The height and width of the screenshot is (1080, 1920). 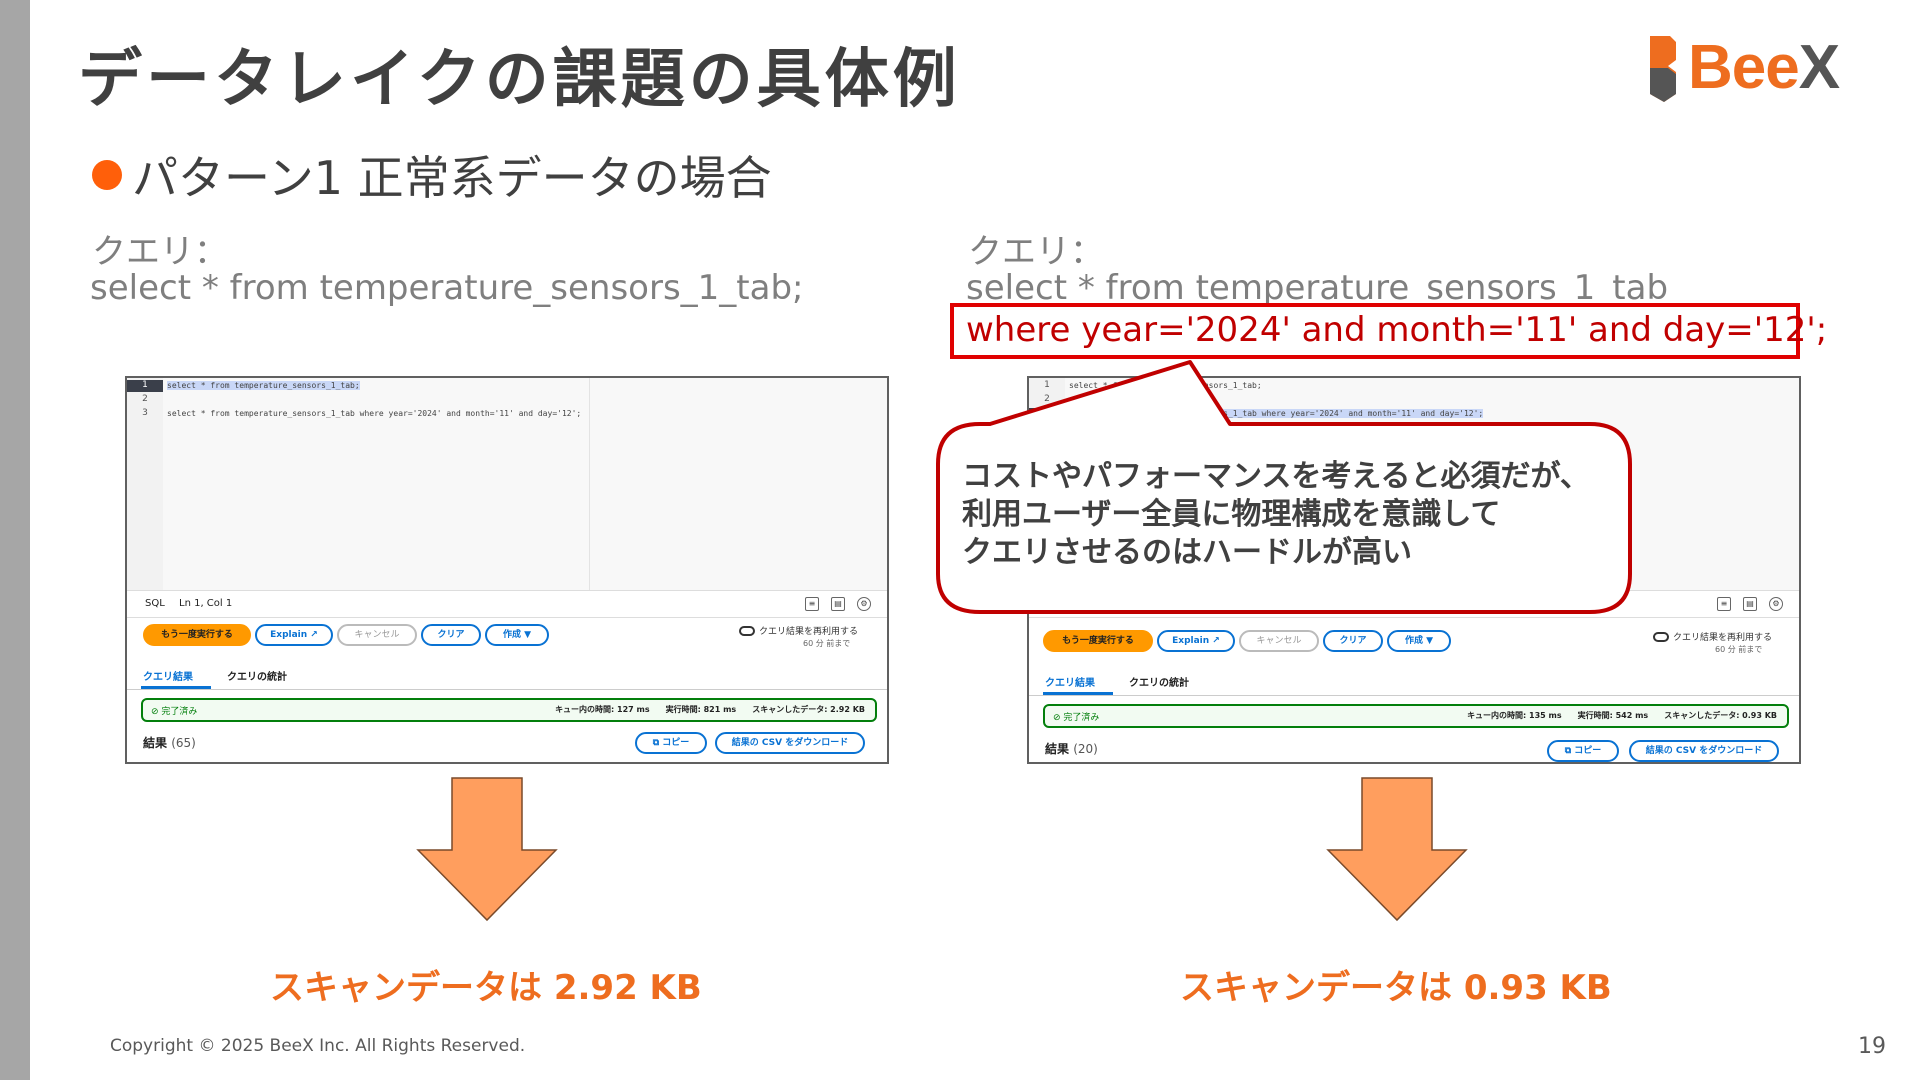 I want to click on status-language: SQL, so click(x=155, y=603).